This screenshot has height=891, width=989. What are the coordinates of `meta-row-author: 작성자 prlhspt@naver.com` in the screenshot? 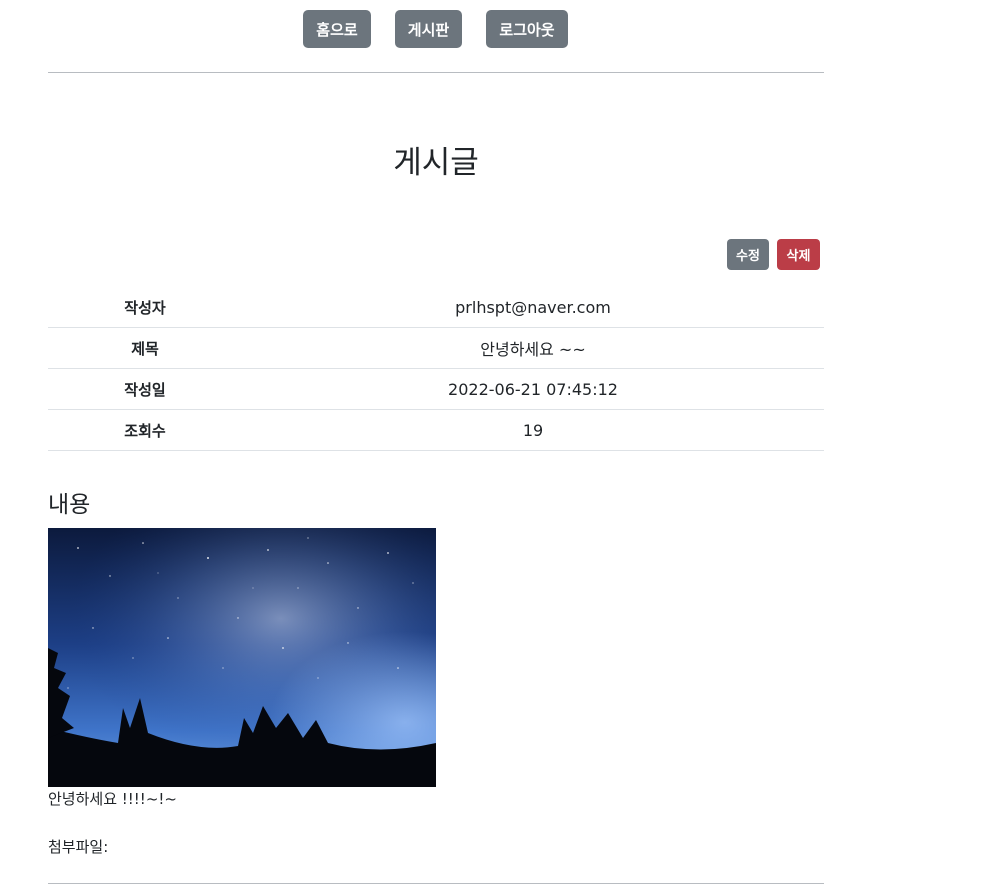 It's located at (436, 307).